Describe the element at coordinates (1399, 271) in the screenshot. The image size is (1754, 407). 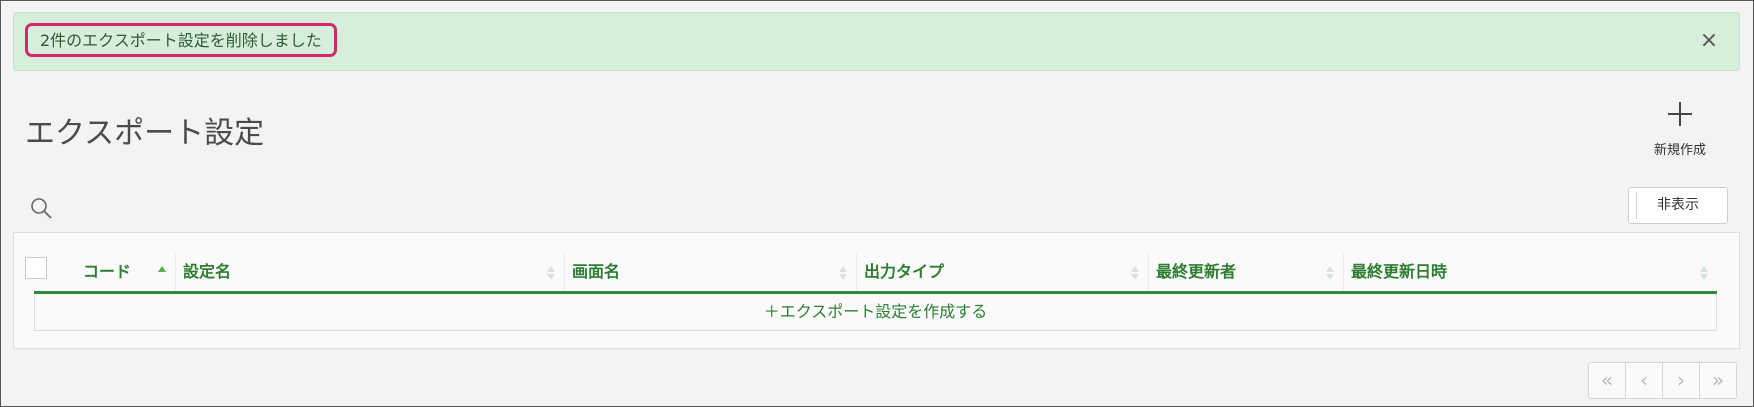
I see `column-label: 最終更新日時` at that location.